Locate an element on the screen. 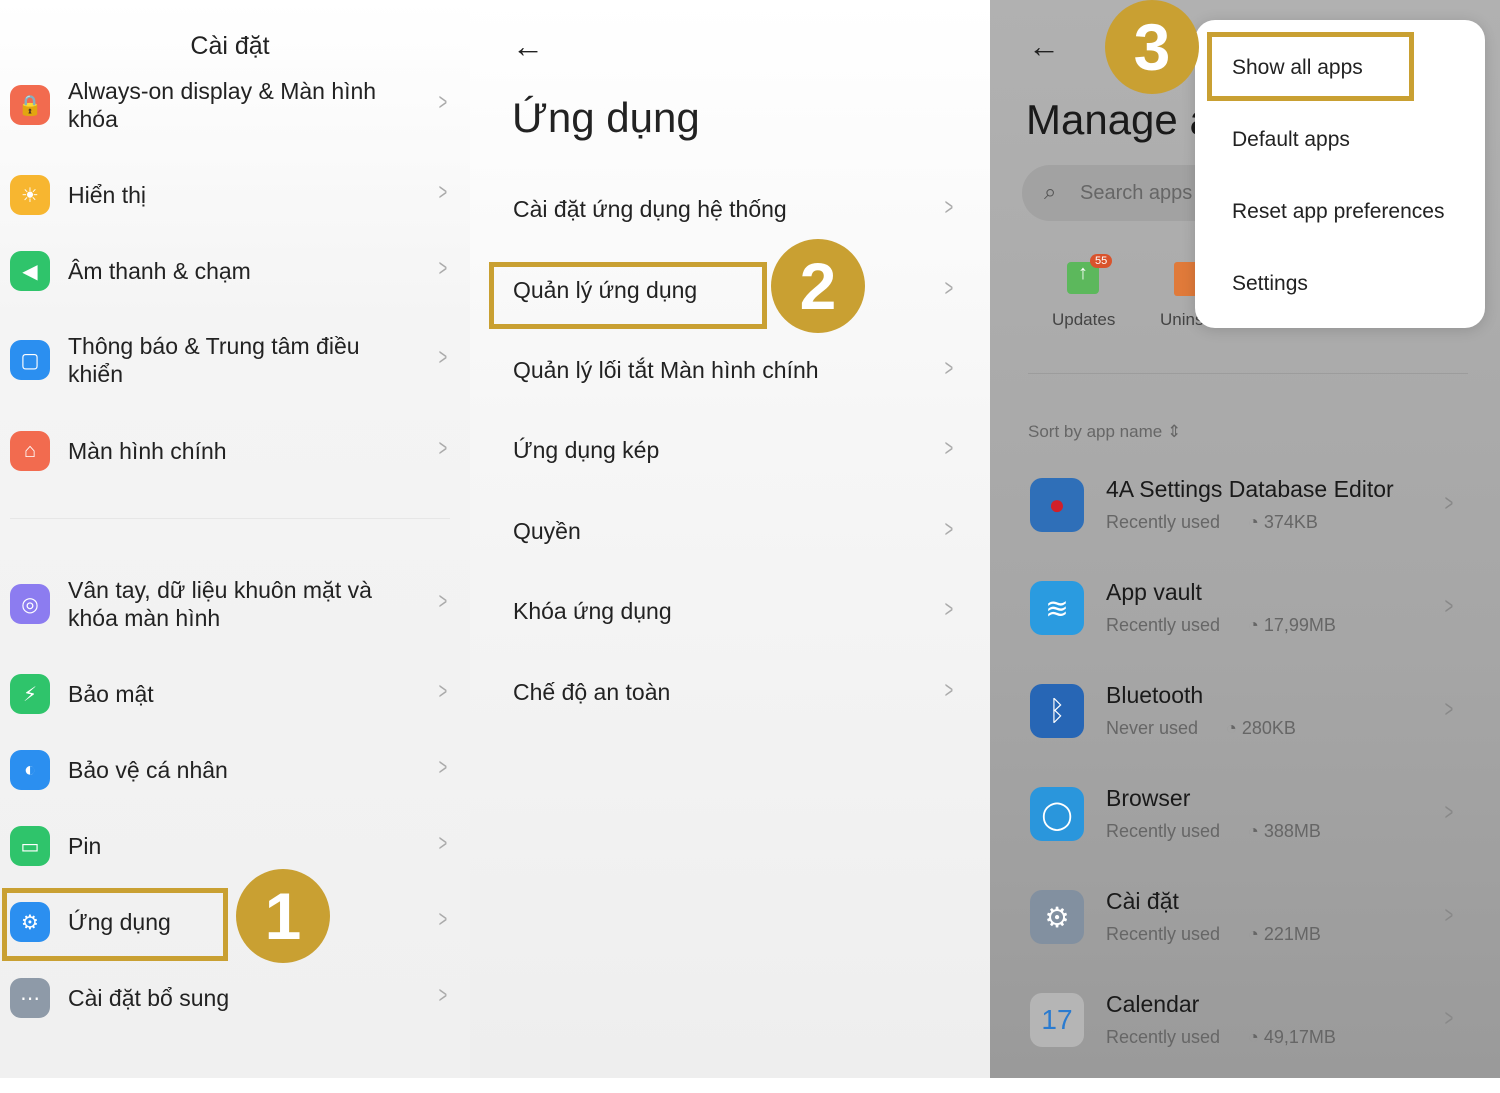  home-icon: ⌂ is located at coordinates (30, 451).